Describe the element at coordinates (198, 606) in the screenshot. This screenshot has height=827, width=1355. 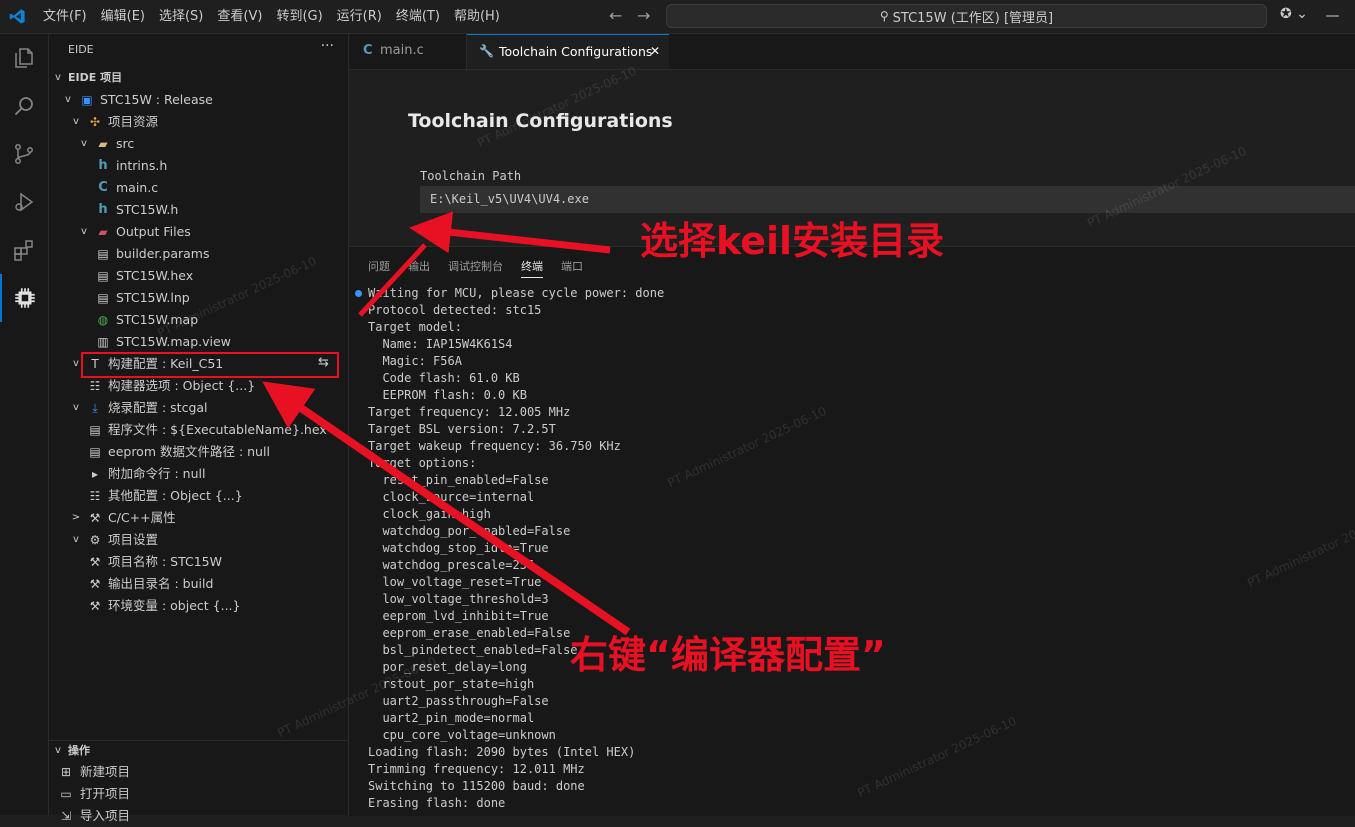
I see `tree-item: ⚒ 环境变量 : object {...}` at that location.